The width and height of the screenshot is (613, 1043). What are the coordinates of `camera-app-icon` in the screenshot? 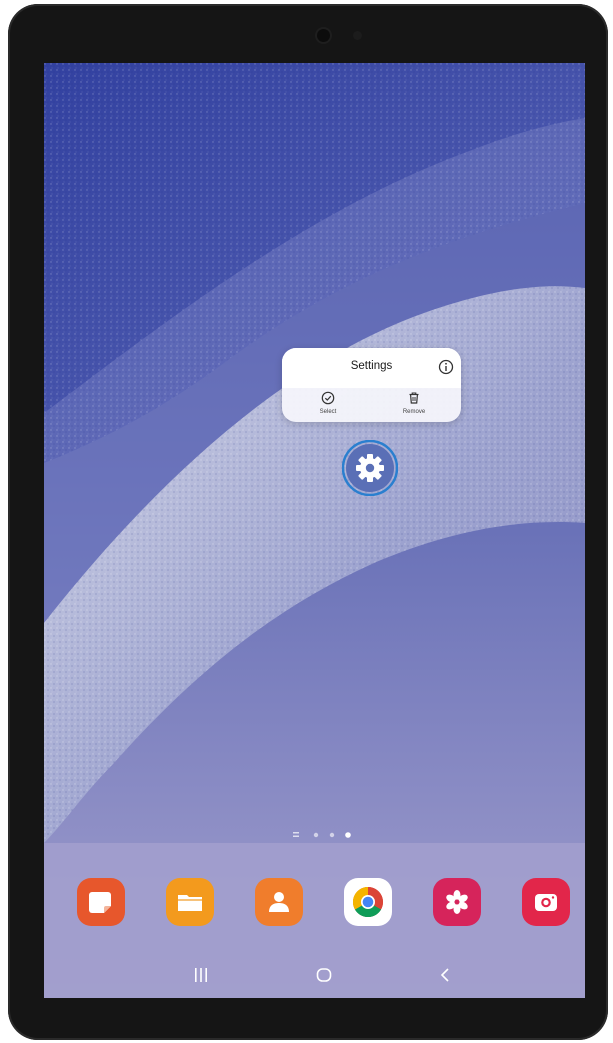 It's located at (546, 902).